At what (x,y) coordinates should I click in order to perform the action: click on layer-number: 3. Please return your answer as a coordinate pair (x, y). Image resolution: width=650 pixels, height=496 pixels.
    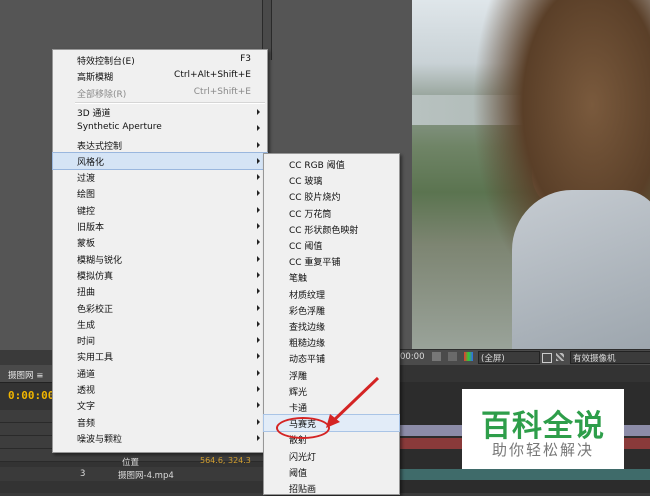
    Looking at the image, I should click on (83, 474).